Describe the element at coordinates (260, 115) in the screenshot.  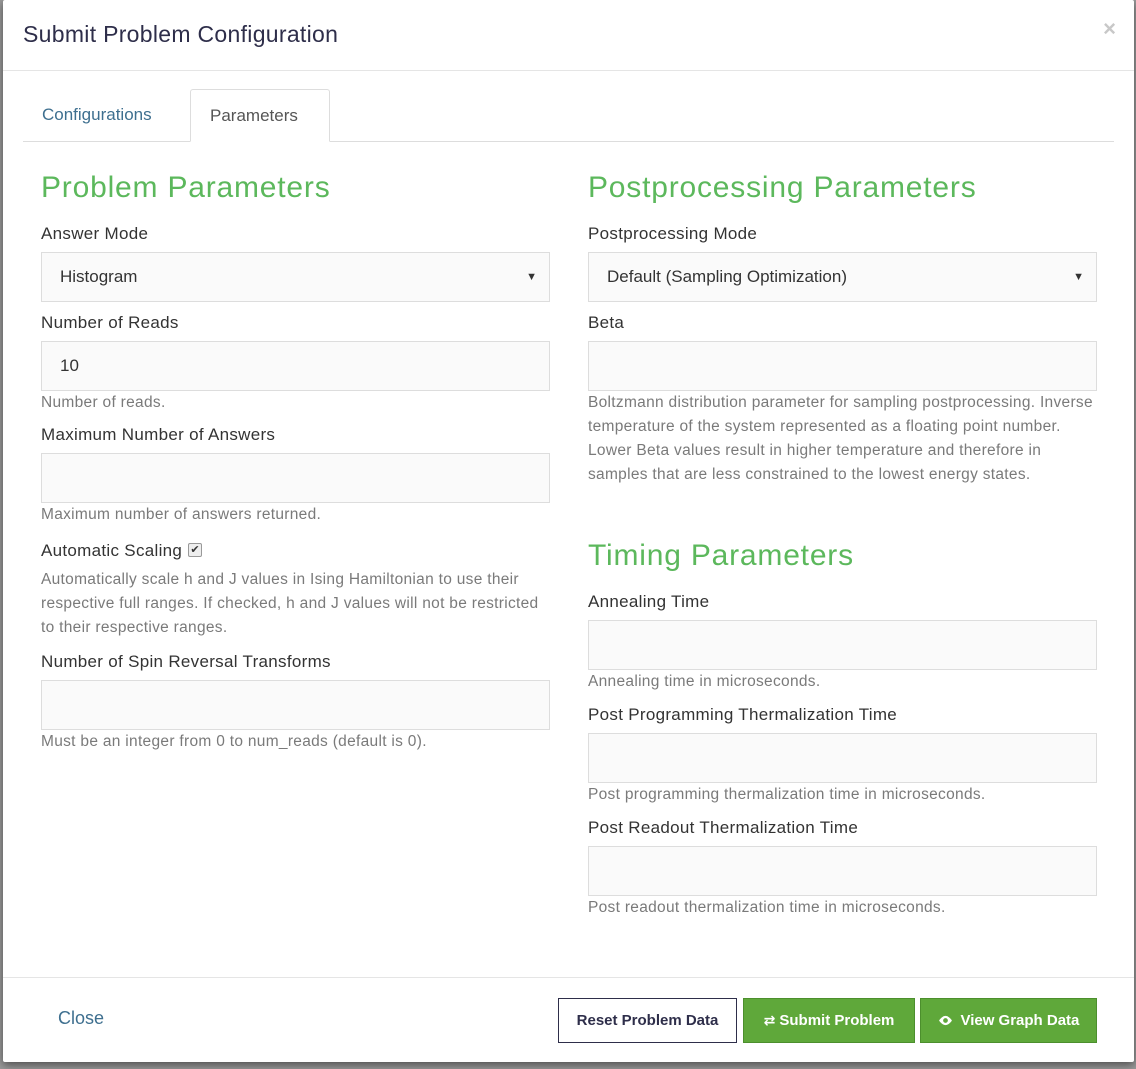
I see `tab-parameters: Parameters` at that location.